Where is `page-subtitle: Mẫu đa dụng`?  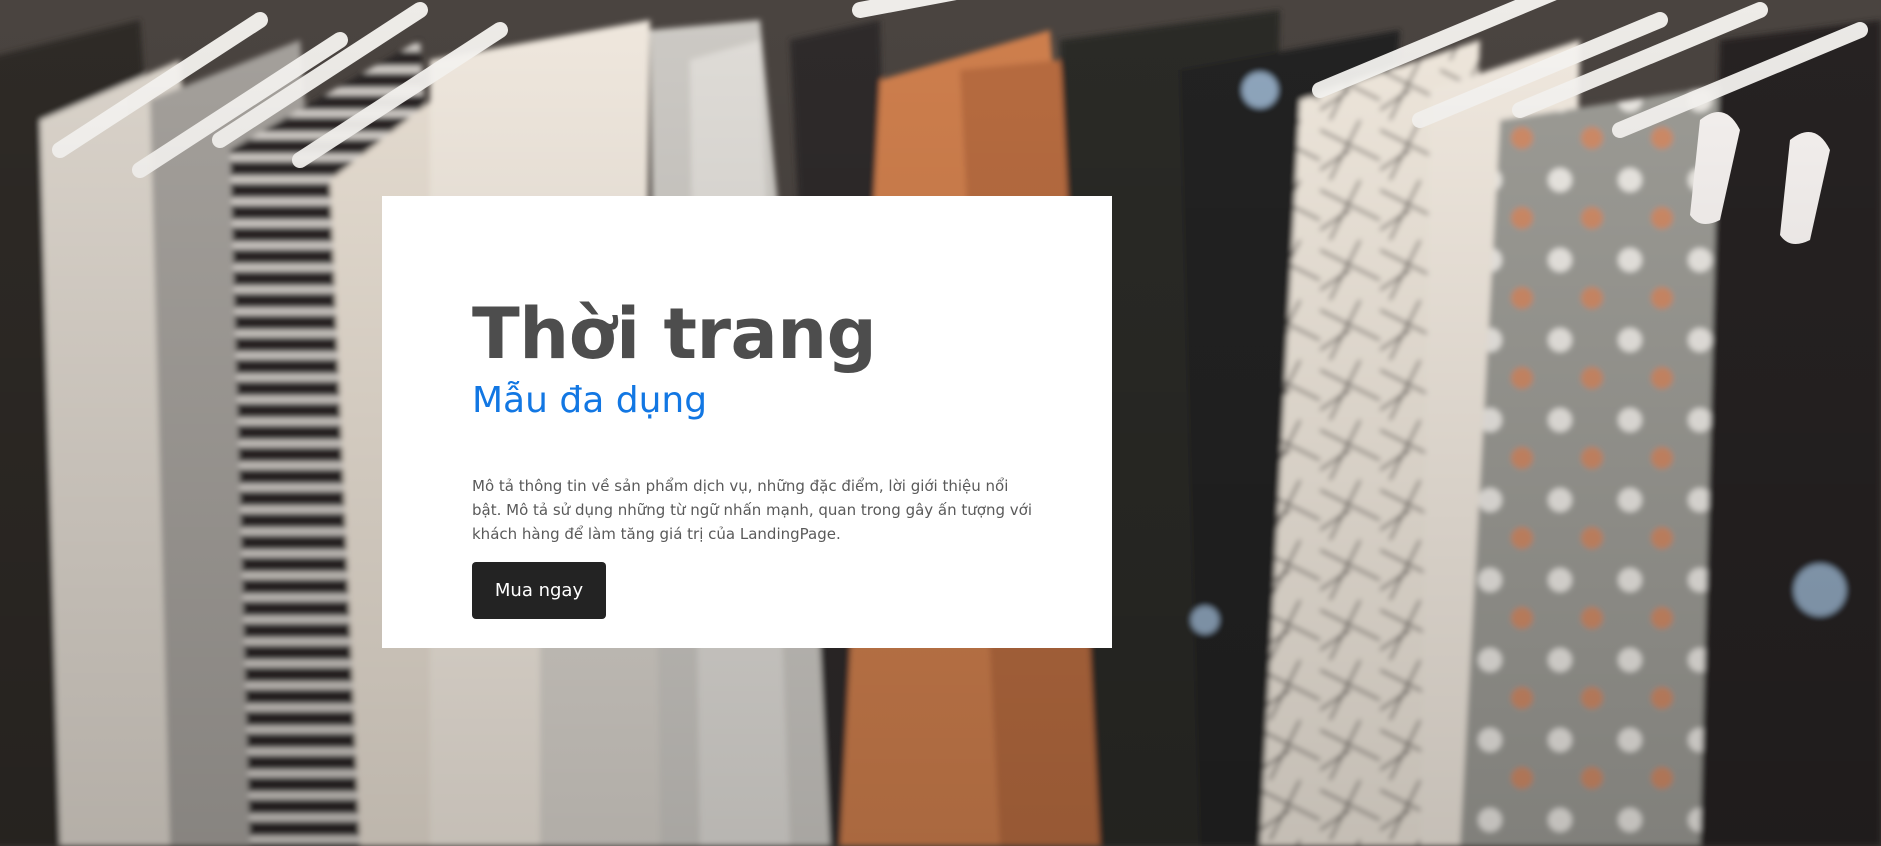
page-subtitle: Mẫu đa dụng is located at coordinates (590, 400).